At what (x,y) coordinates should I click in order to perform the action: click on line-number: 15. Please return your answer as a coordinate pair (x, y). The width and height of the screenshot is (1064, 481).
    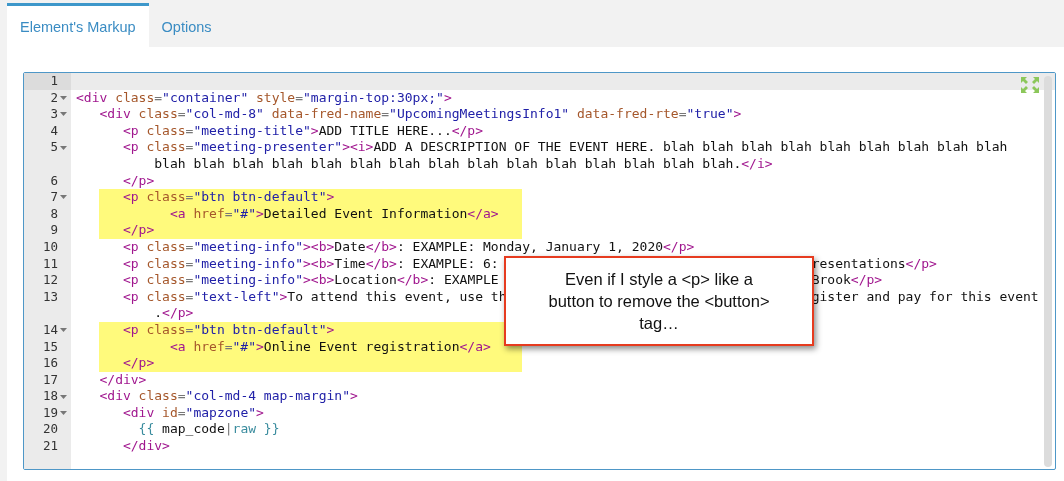
    Looking at the image, I should click on (50, 347).